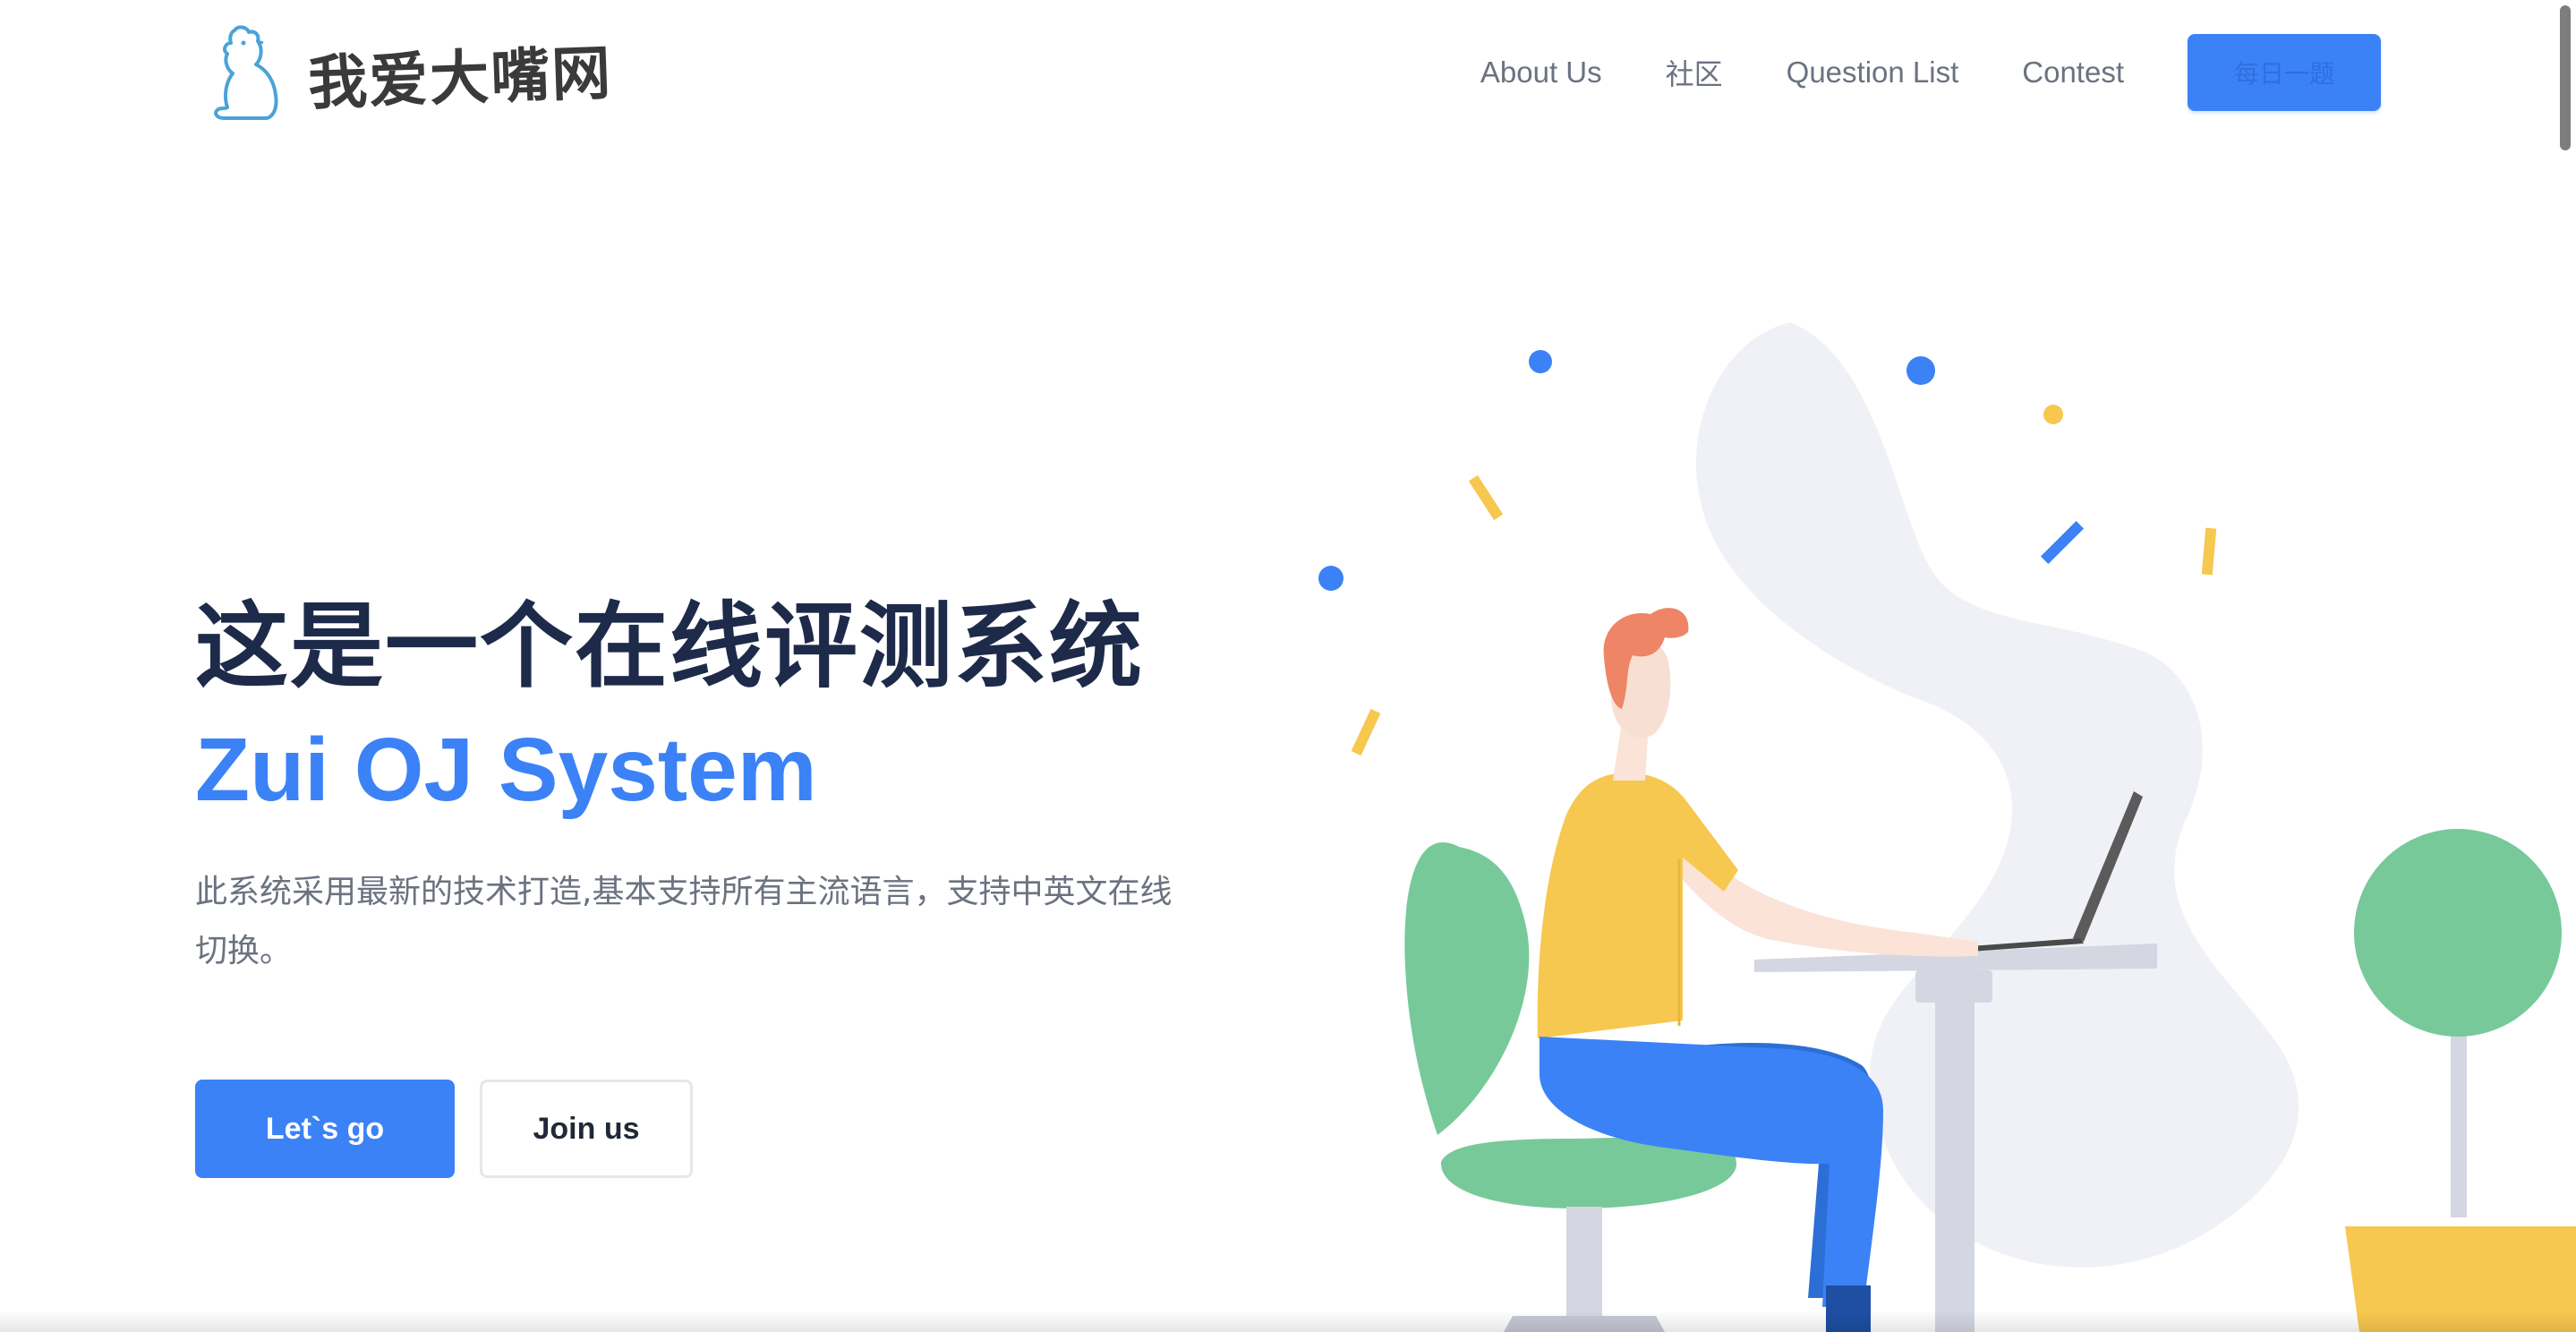  I want to click on lets-go-button: Let`s go, so click(325, 1129).